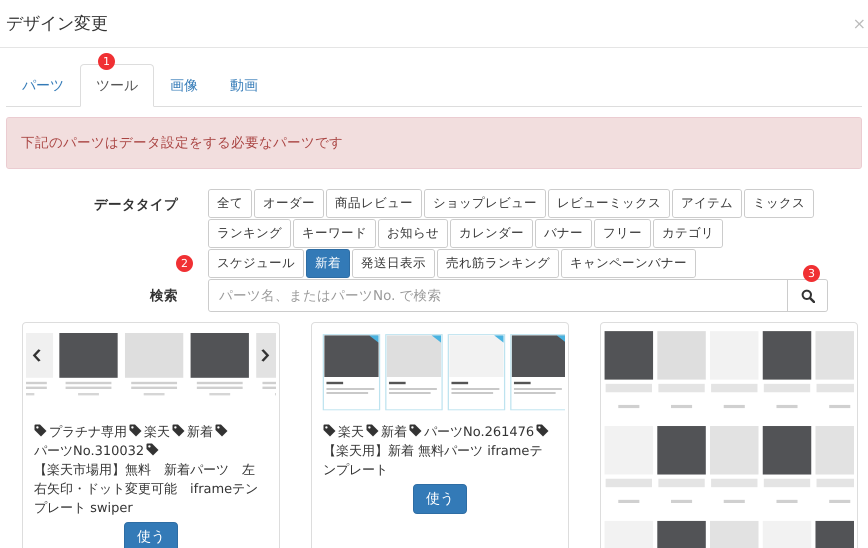 Image resolution: width=868 pixels, height=548 pixels. Describe the element at coordinates (106, 61) in the screenshot. I see `step-badge: 1` at that location.